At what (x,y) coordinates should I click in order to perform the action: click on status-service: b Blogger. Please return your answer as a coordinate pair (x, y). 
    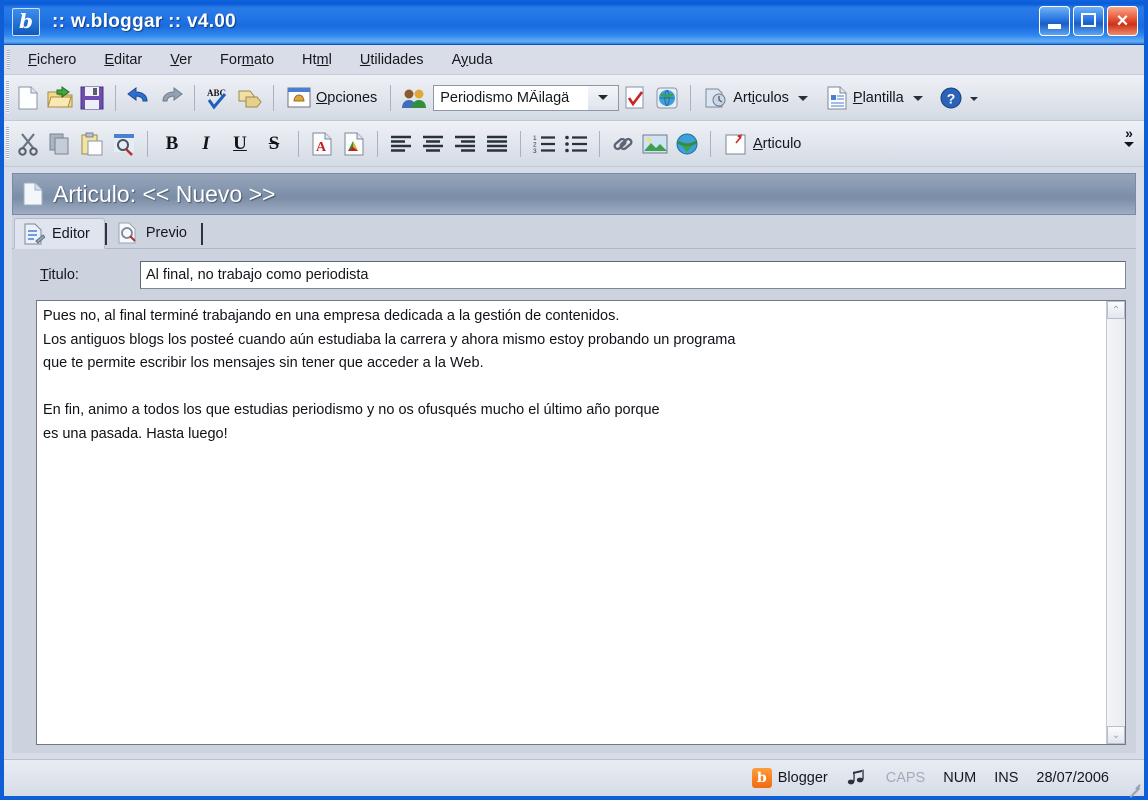
    Looking at the image, I should click on (790, 778).